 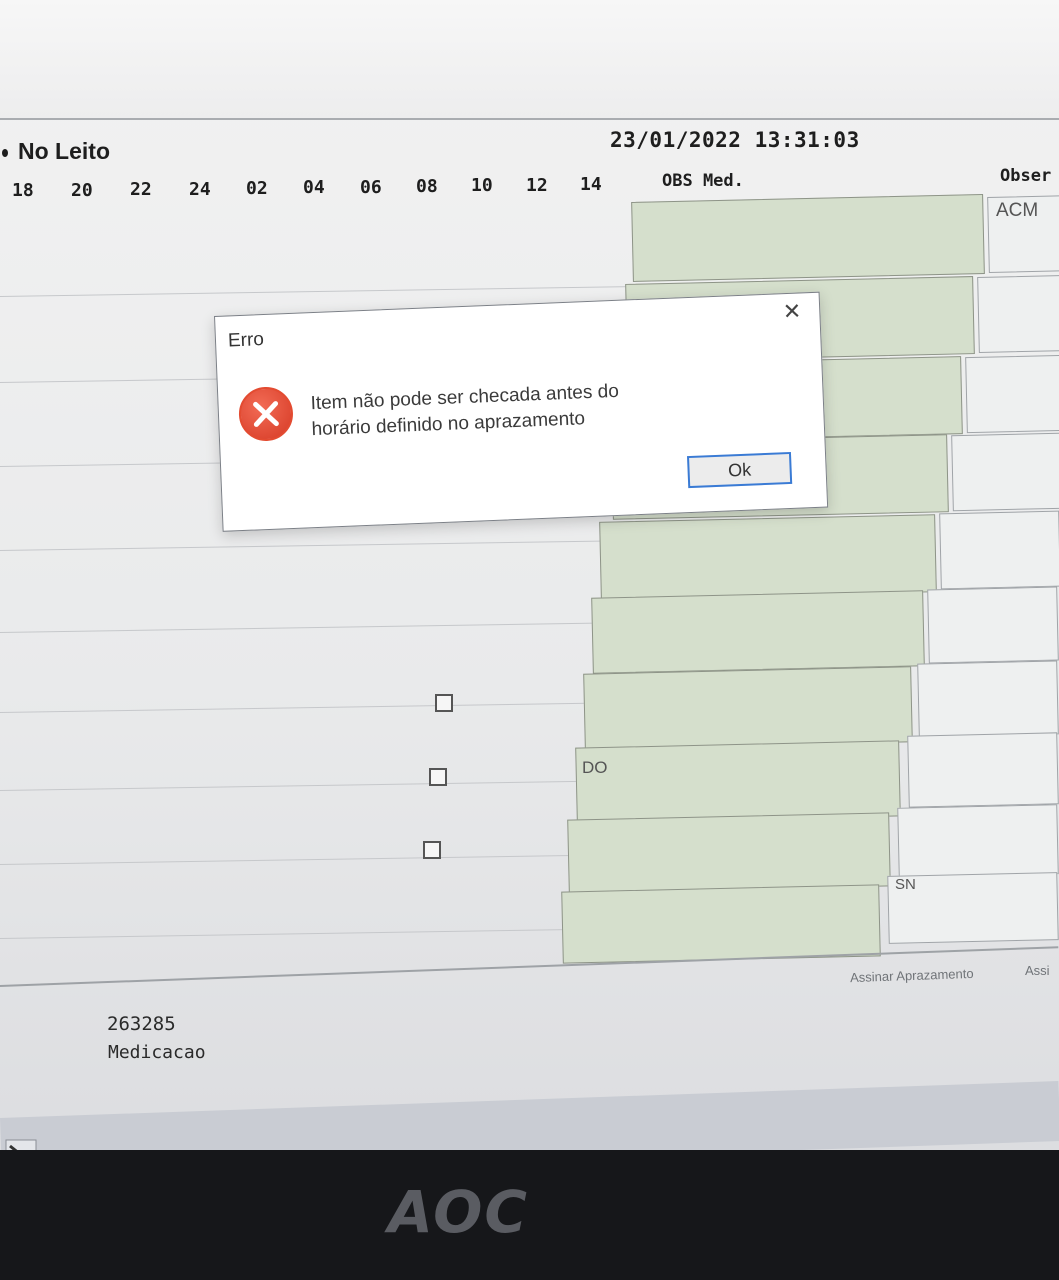 What do you see at coordinates (23, 190) in the screenshot?
I see `hour-col-18: 18` at bounding box center [23, 190].